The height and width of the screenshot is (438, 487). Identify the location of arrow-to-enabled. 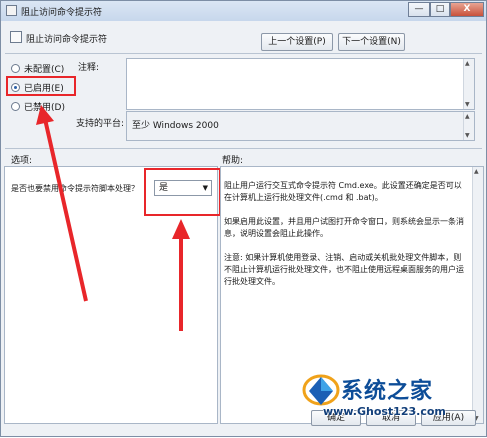
(65, 210).